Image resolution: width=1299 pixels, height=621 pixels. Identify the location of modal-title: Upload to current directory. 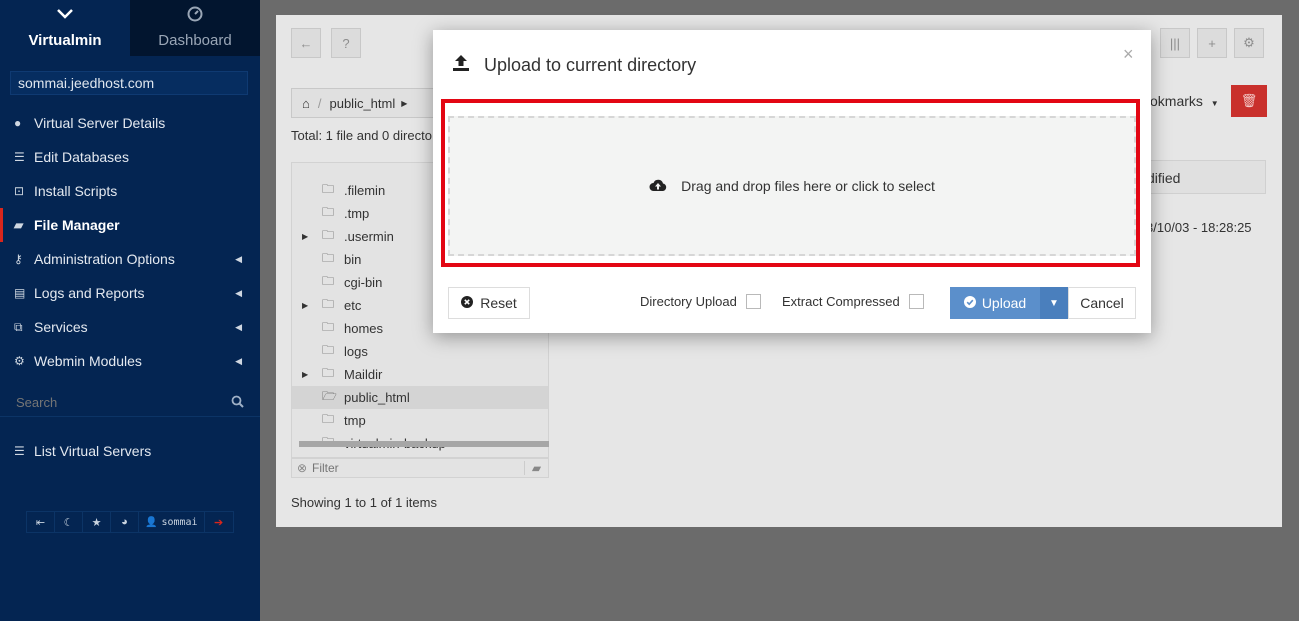
(590, 65).